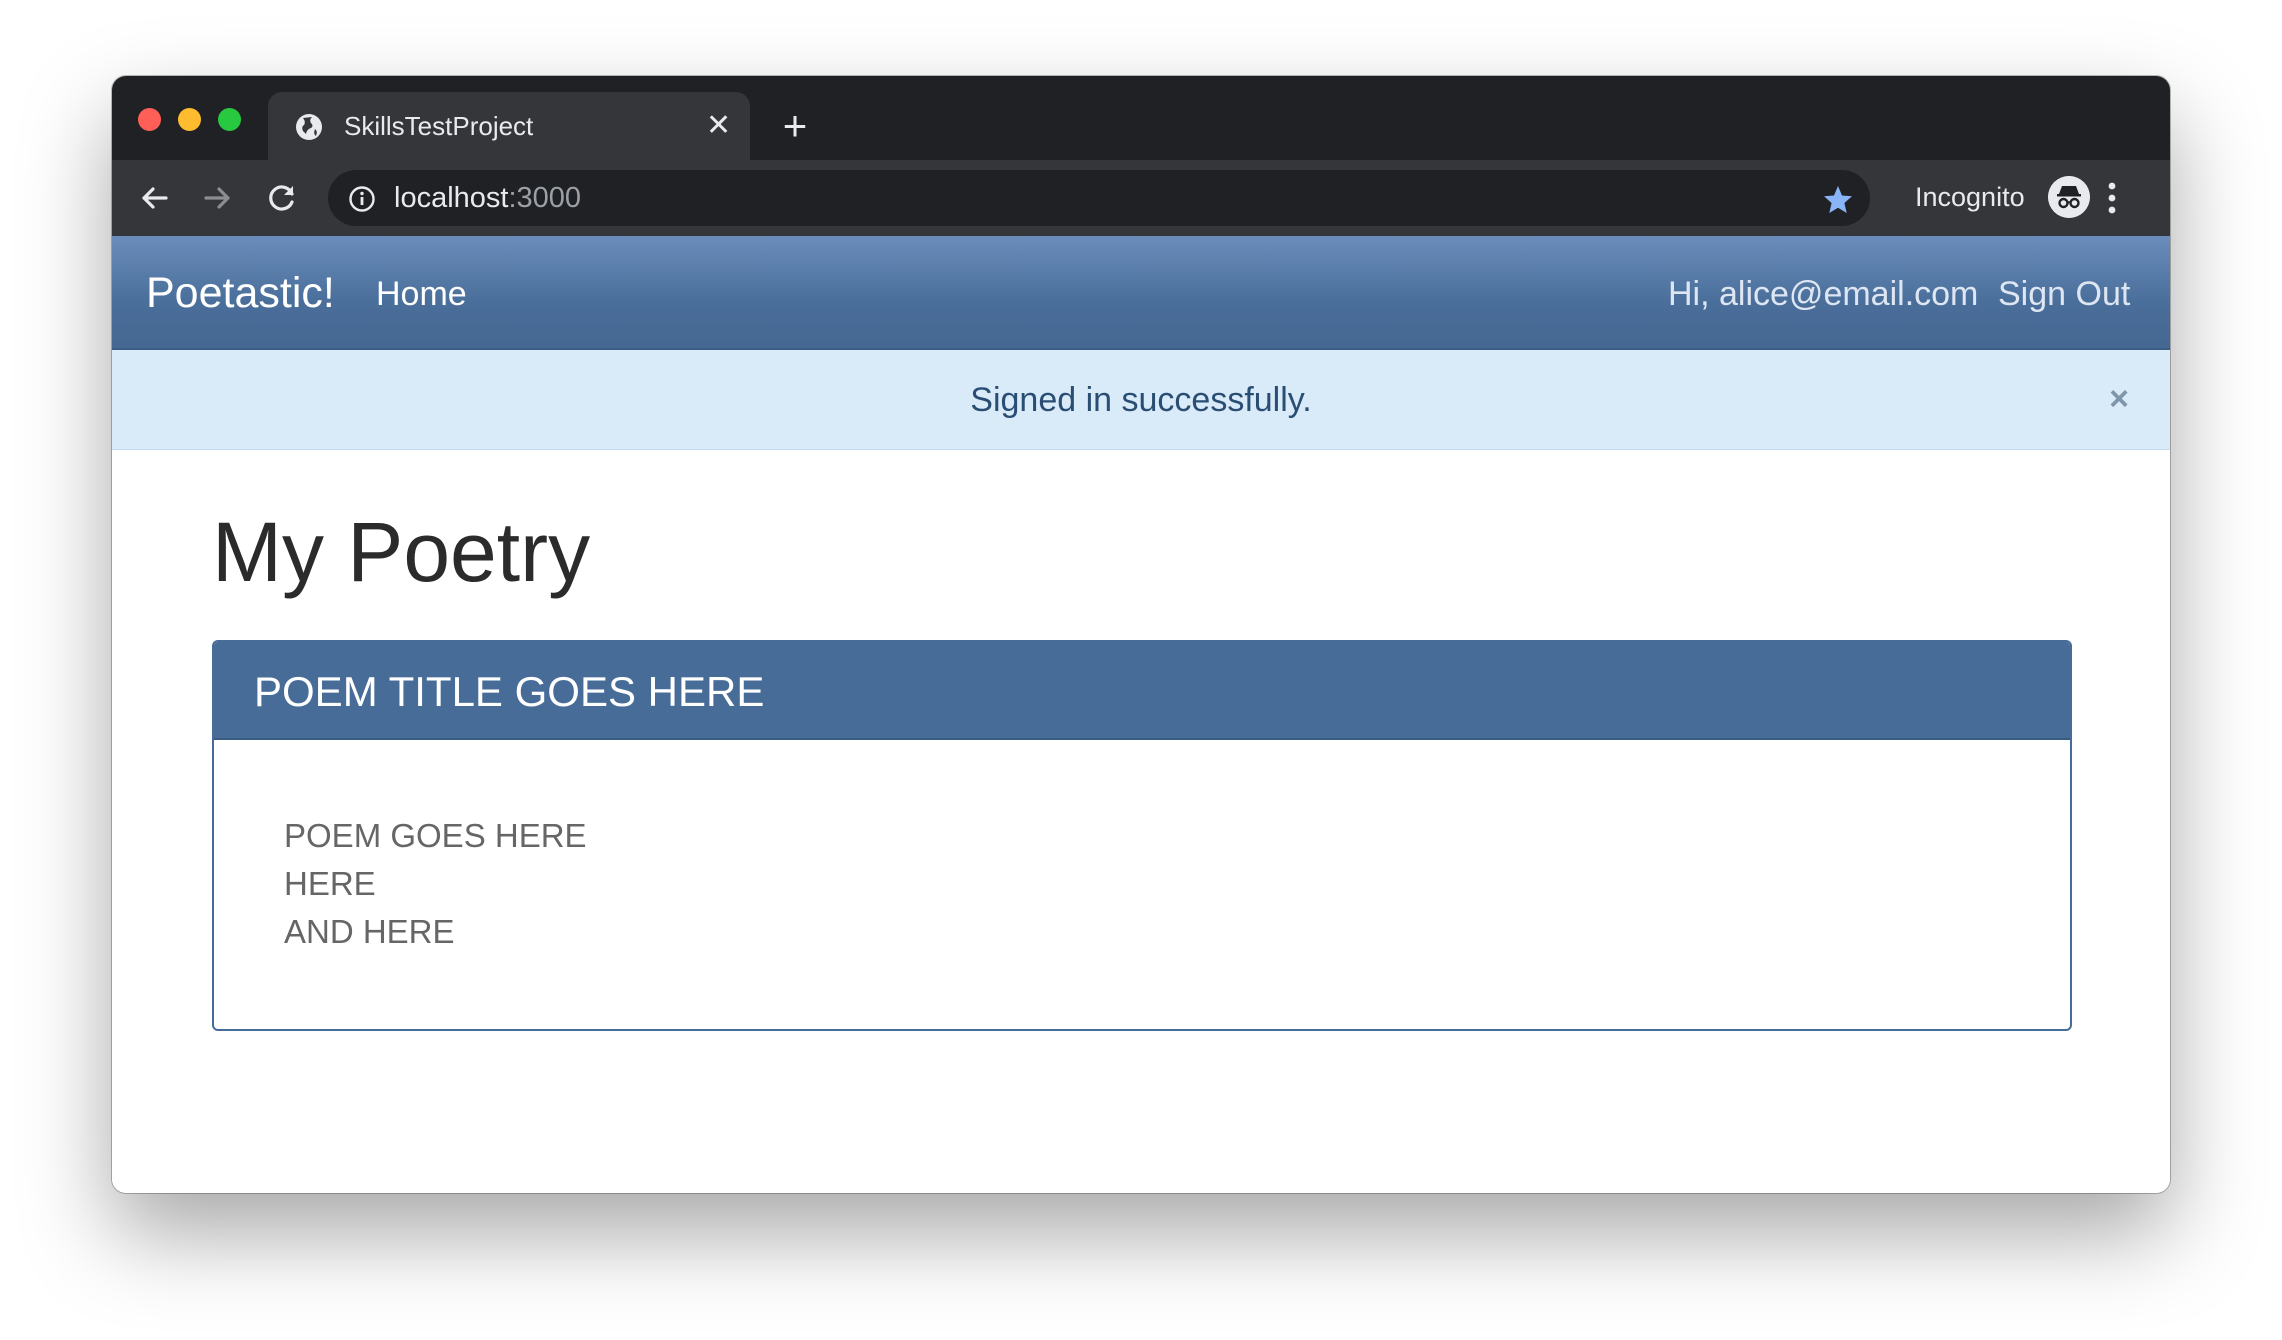  Describe the element at coordinates (509, 691) in the screenshot. I see `poem-title: POEM TITLE GOES HERE` at that location.